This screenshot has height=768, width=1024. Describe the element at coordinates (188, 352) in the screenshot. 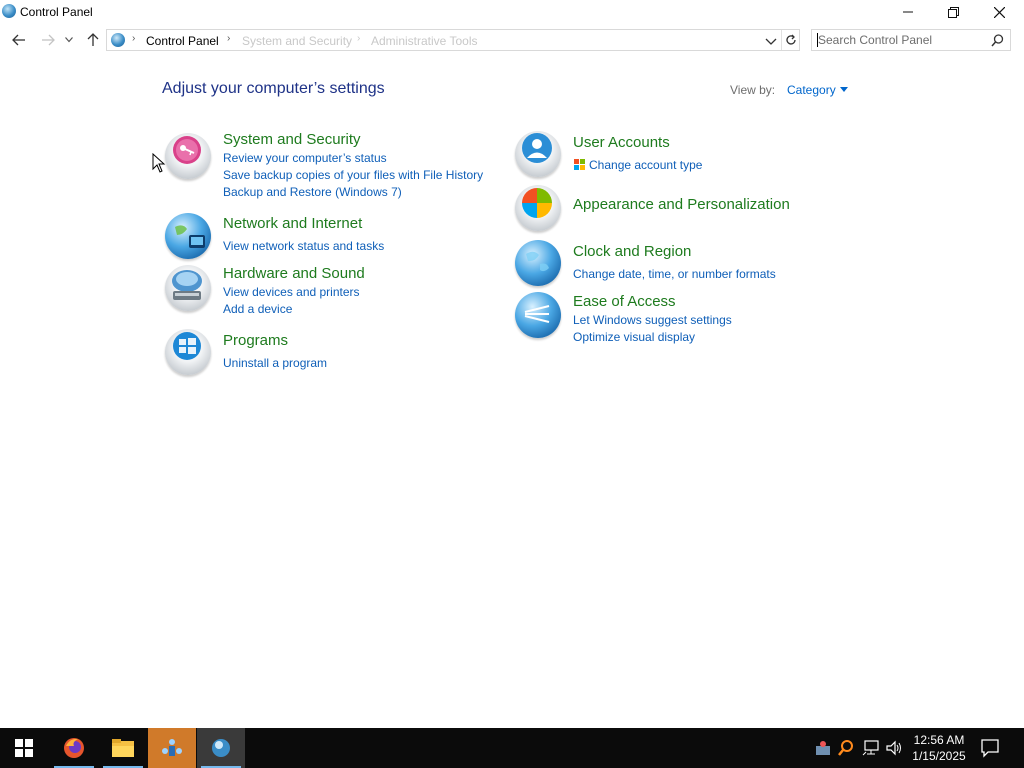

I see `programs-icon` at that location.